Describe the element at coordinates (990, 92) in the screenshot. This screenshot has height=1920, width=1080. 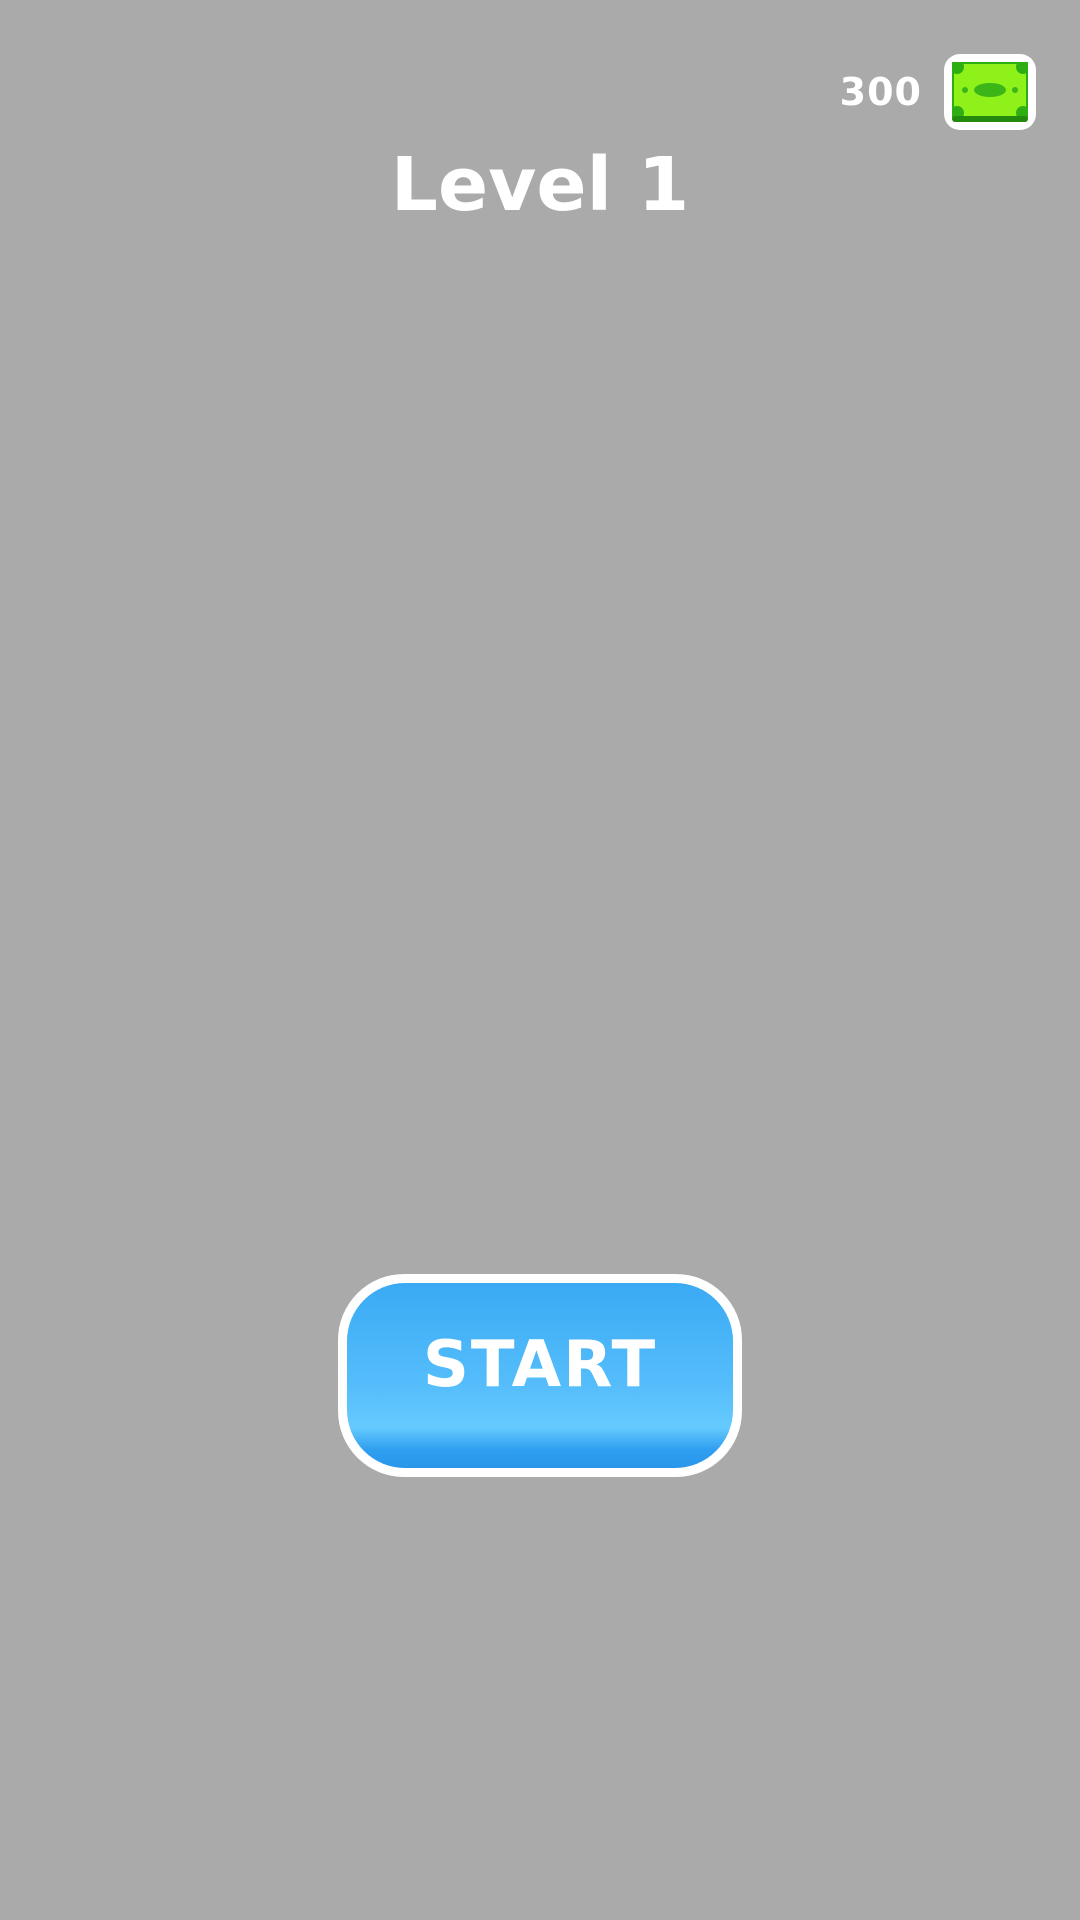
I see `cash-icon` at that location.